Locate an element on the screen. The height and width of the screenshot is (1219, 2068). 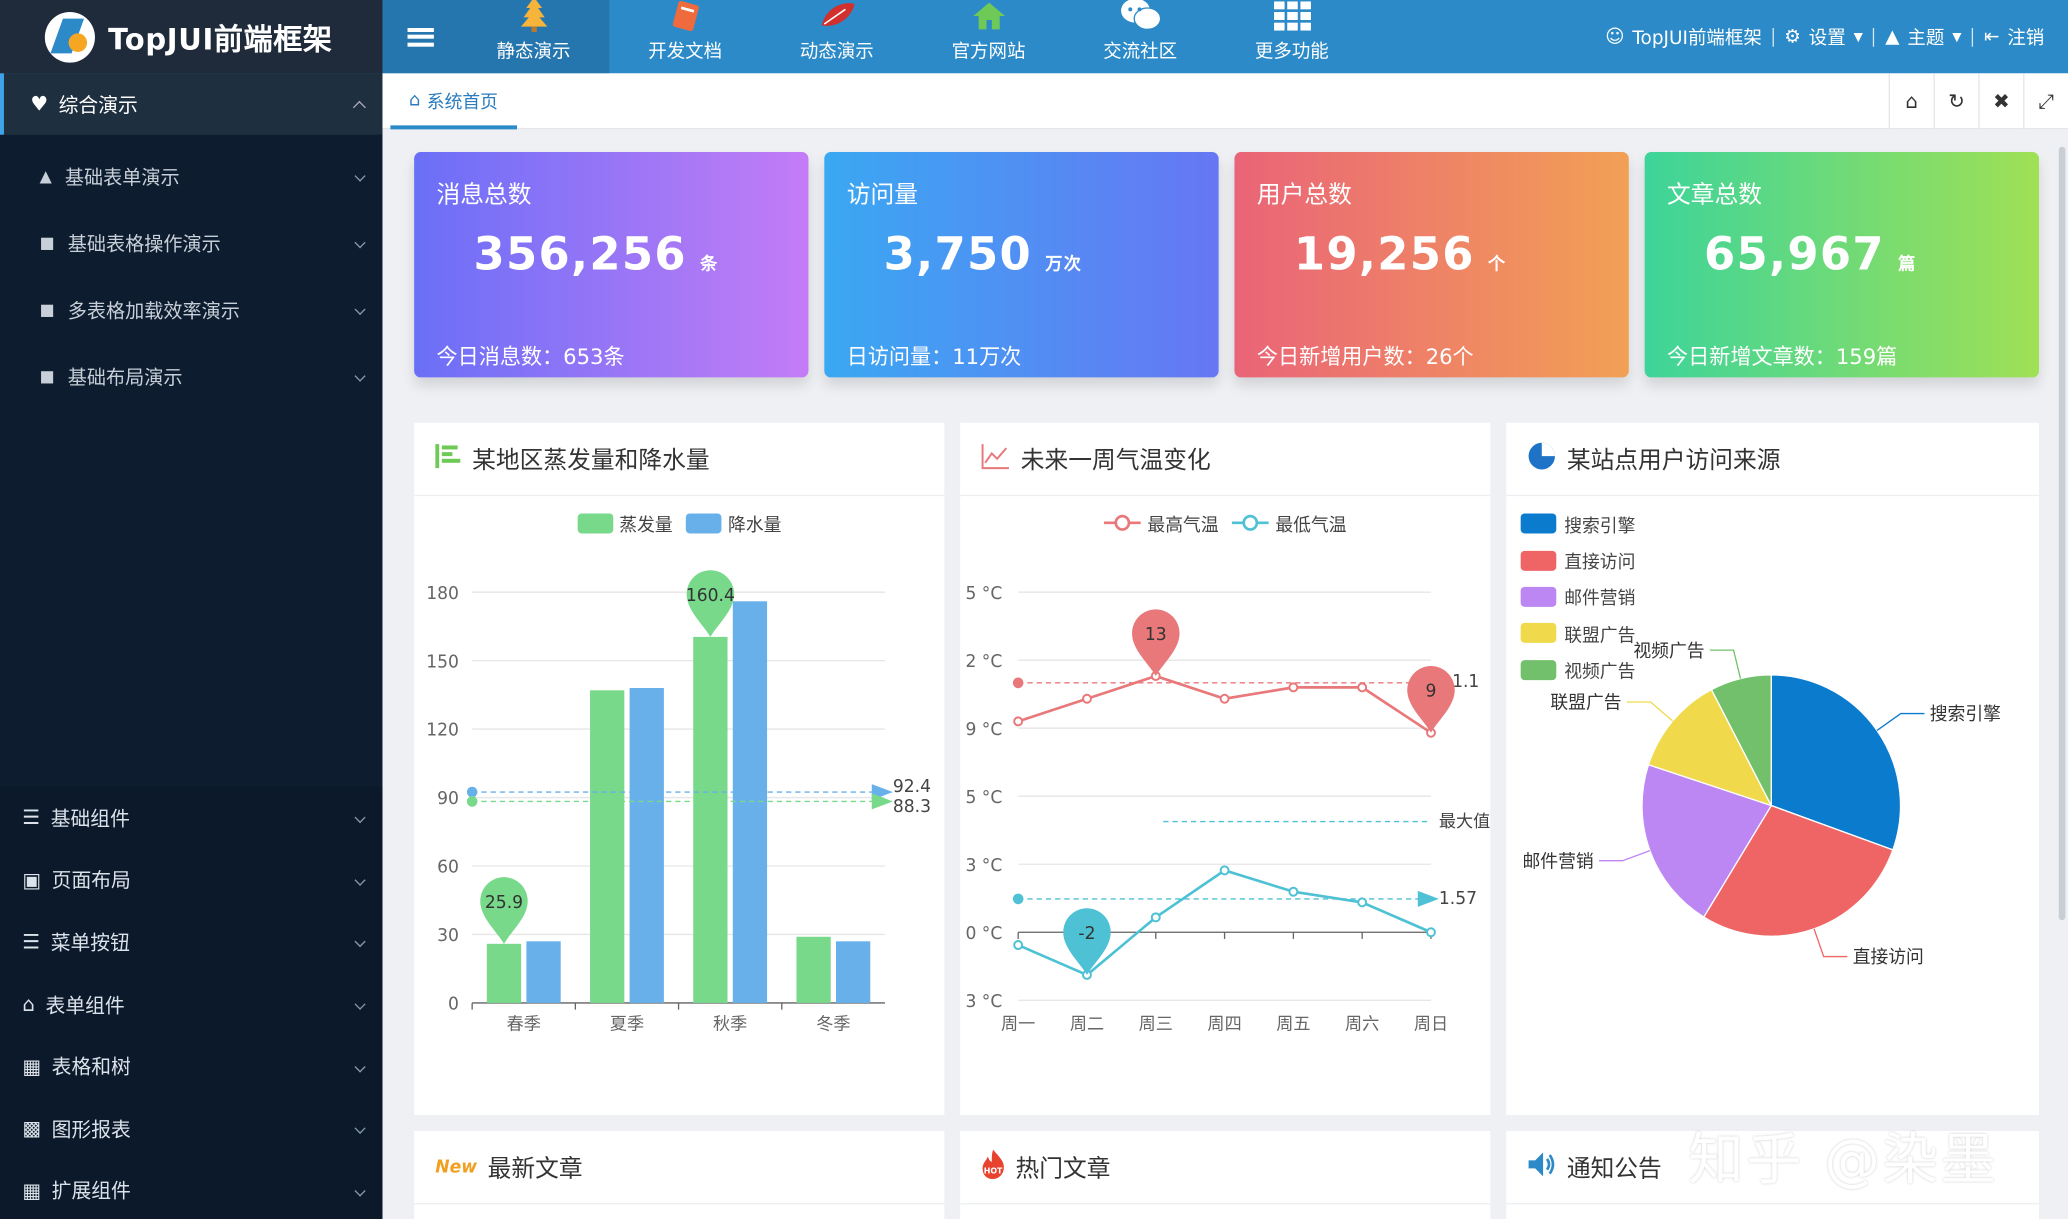
refresh-button: ↻ is located at coordinates (1955, 101).